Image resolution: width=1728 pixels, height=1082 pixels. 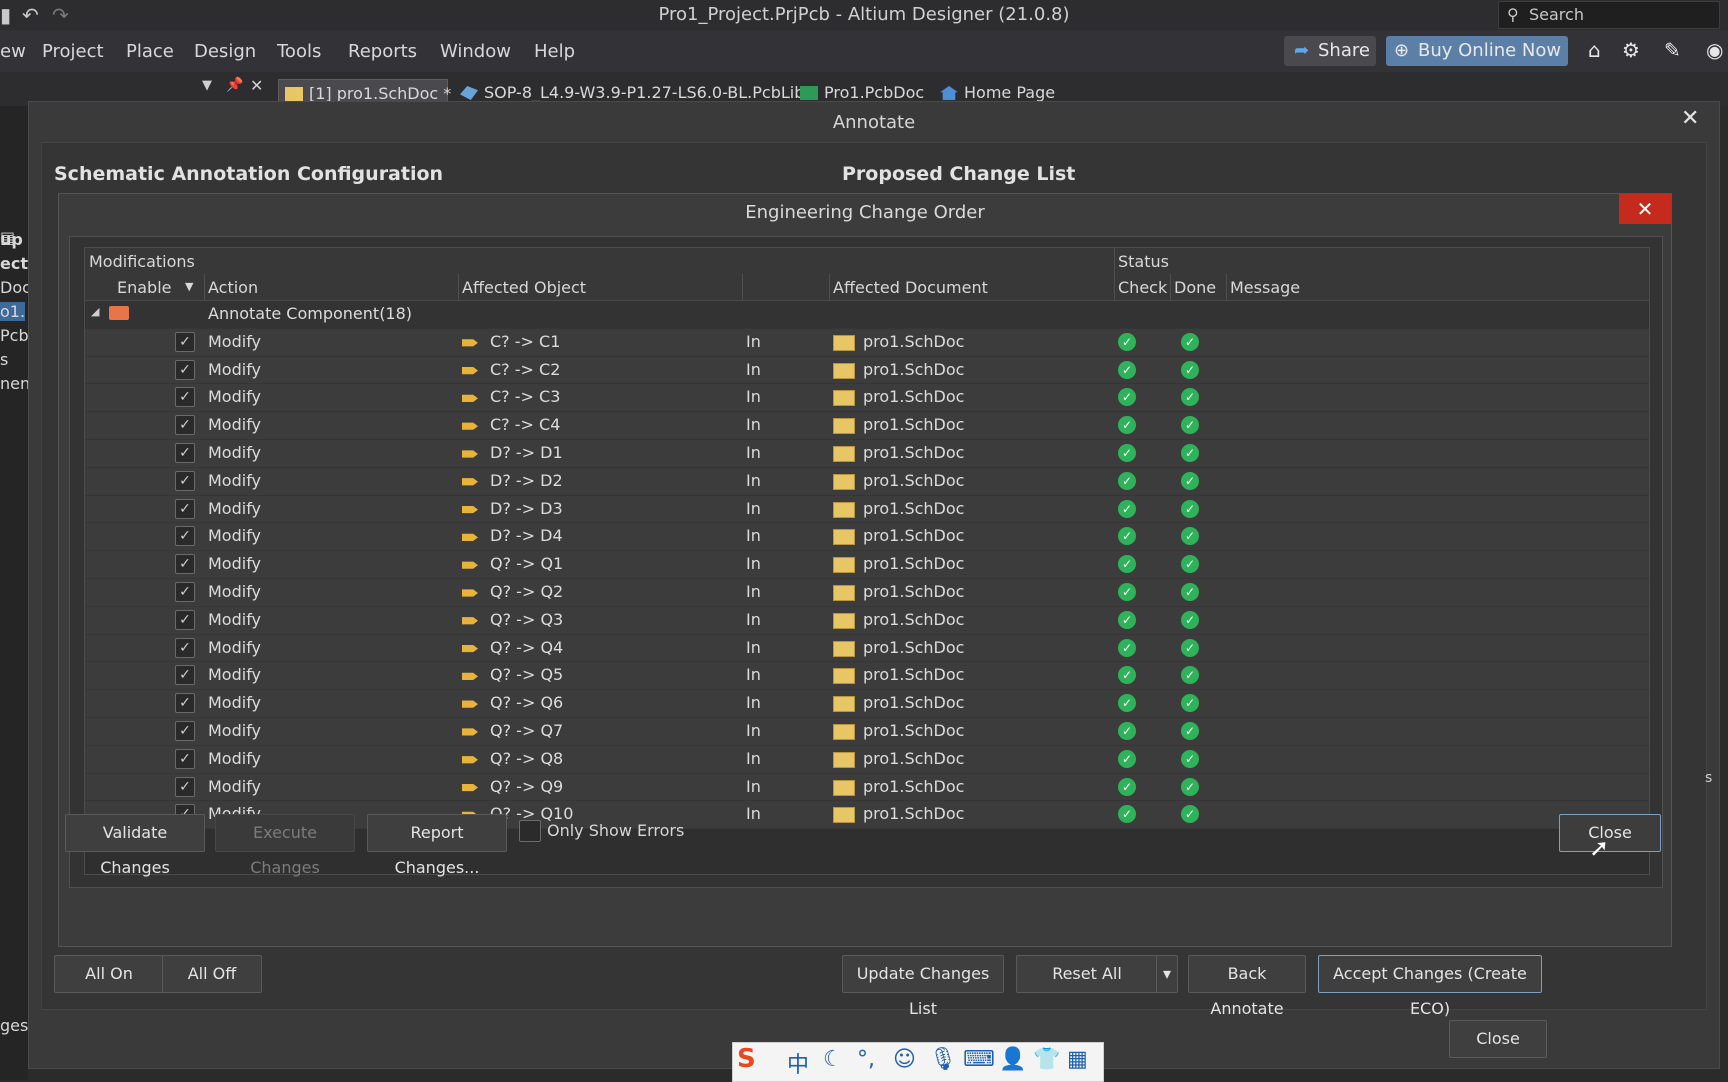 I want to click on accept-changes-button: Accept Changes (Create ECO), so click(x=1430, y=986).